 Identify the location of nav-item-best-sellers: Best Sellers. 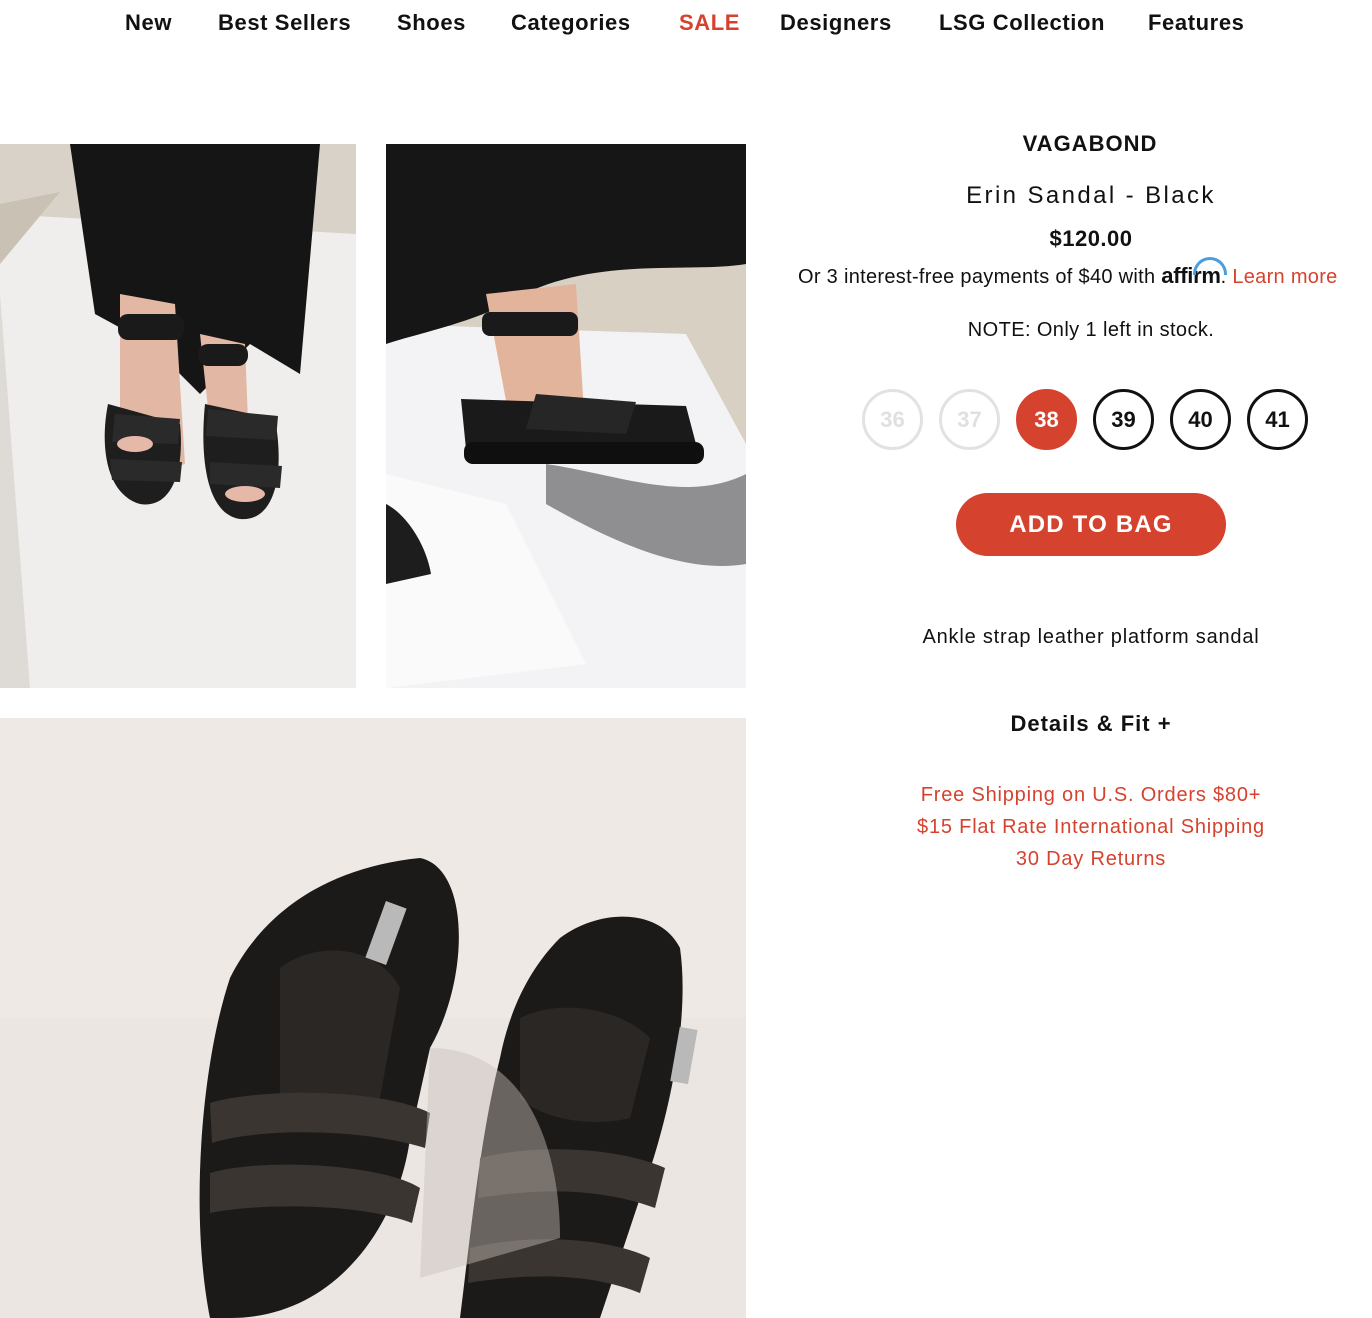
(284, 23).